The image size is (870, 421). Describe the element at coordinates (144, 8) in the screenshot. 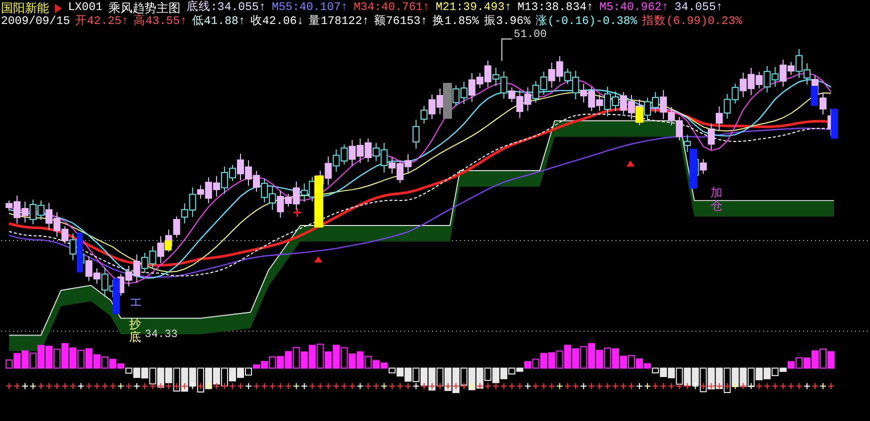

I see `indicator-title: 乘风趋势主图` at that location.